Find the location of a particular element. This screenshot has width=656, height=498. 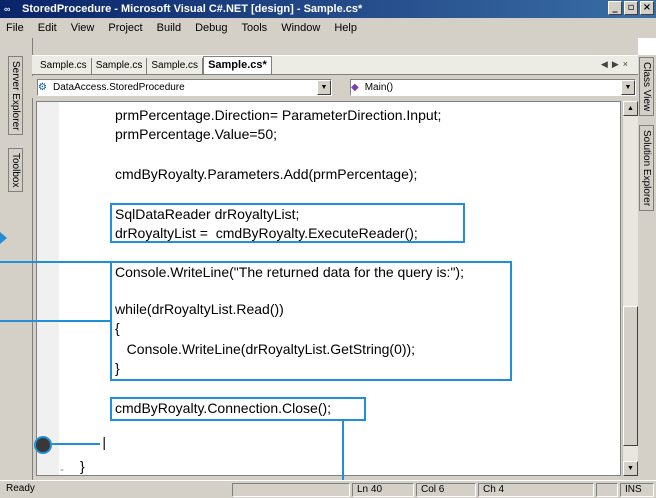

menu-tools: Tools is located at coordinates (255, 28).